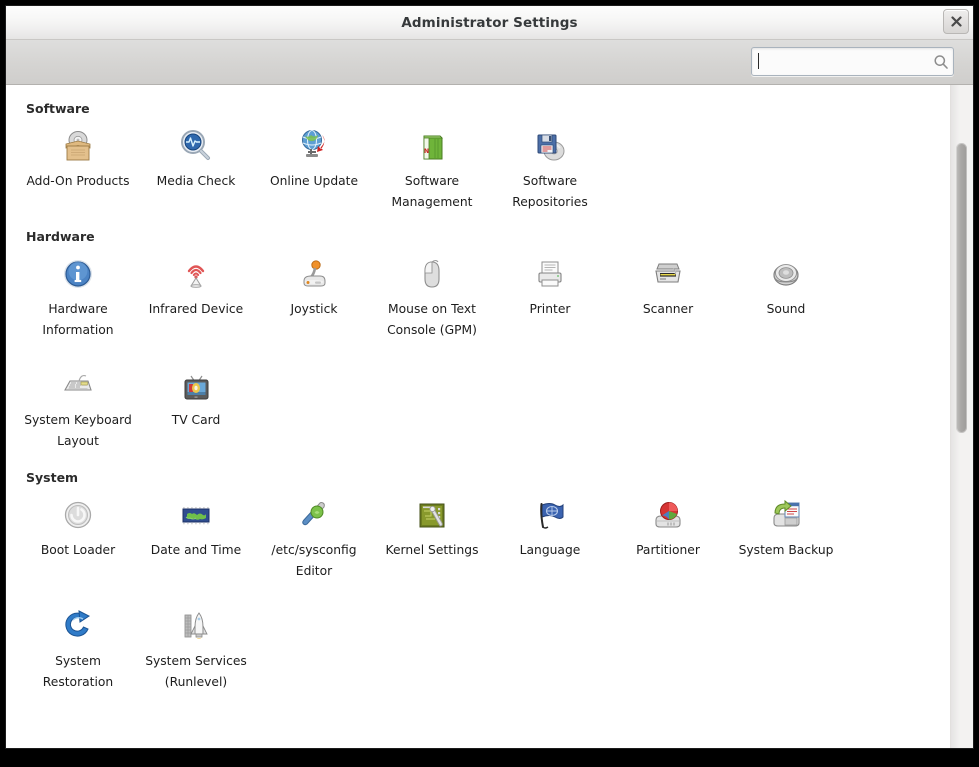 Image resolution: width=979 pixels, height=767 pixels. Describe the element at coordinates (78, 646) in the screenshot. I see `module-item: System Restoration` at that location.